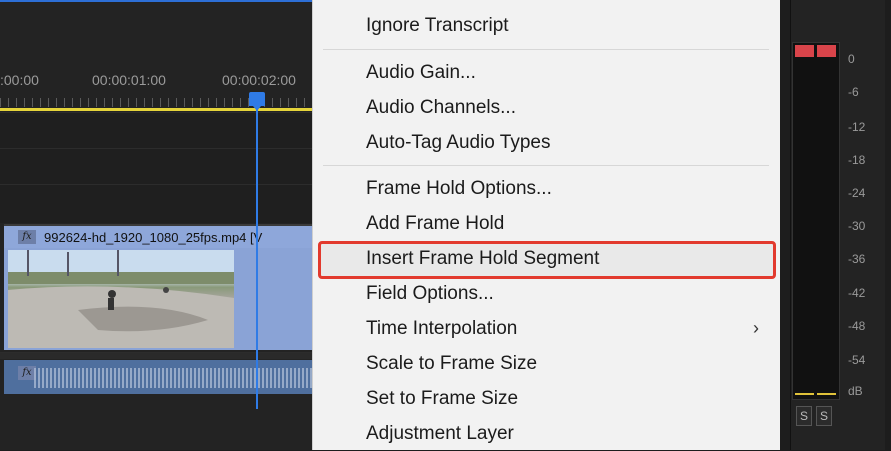 The width and height of the screenshot is (891, 451). What do you see at coordinates (547, 328) in the screenshot?
I see `menu-item-time-interpolation: Time Interpolation ›` at bounding box center [547, 328].